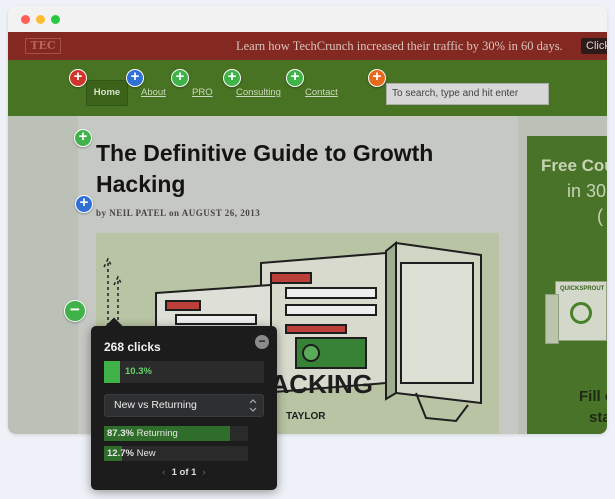 Image resolution: width=615 pixels, height=499 pixels. Describe the element at coordinates (83, 138) in the screenshot. I see `click-marker-title: +` at that location.